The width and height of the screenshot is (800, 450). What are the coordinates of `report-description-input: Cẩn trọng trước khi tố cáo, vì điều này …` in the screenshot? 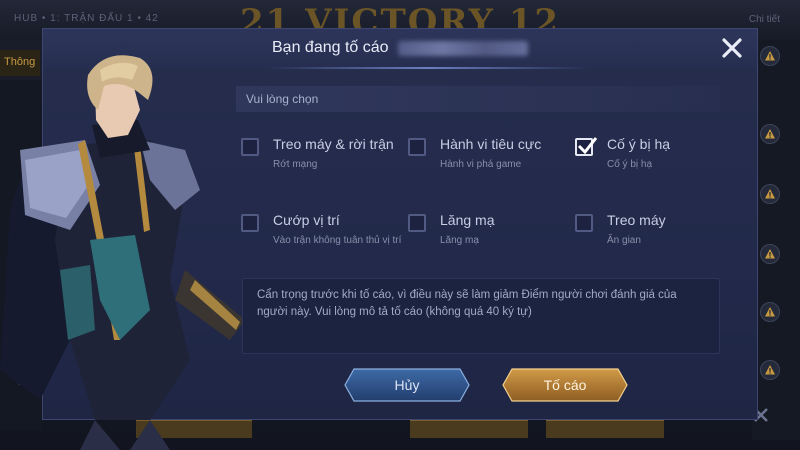 It's located at (481, 316).